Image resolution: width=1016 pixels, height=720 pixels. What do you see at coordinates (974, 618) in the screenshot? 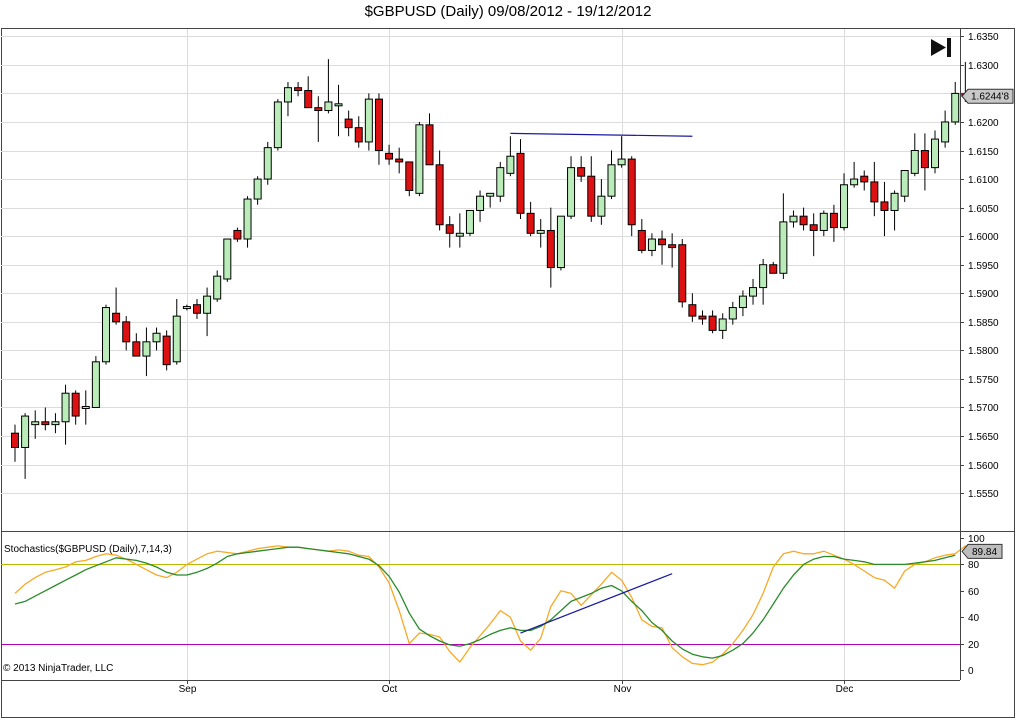
I see `stochastics-tick-label: 40` at bounding box center [974, 618].